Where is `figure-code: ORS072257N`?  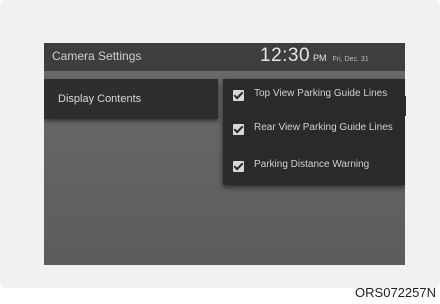 figure-code: ORS072257N is located at coordinates (395, 292).